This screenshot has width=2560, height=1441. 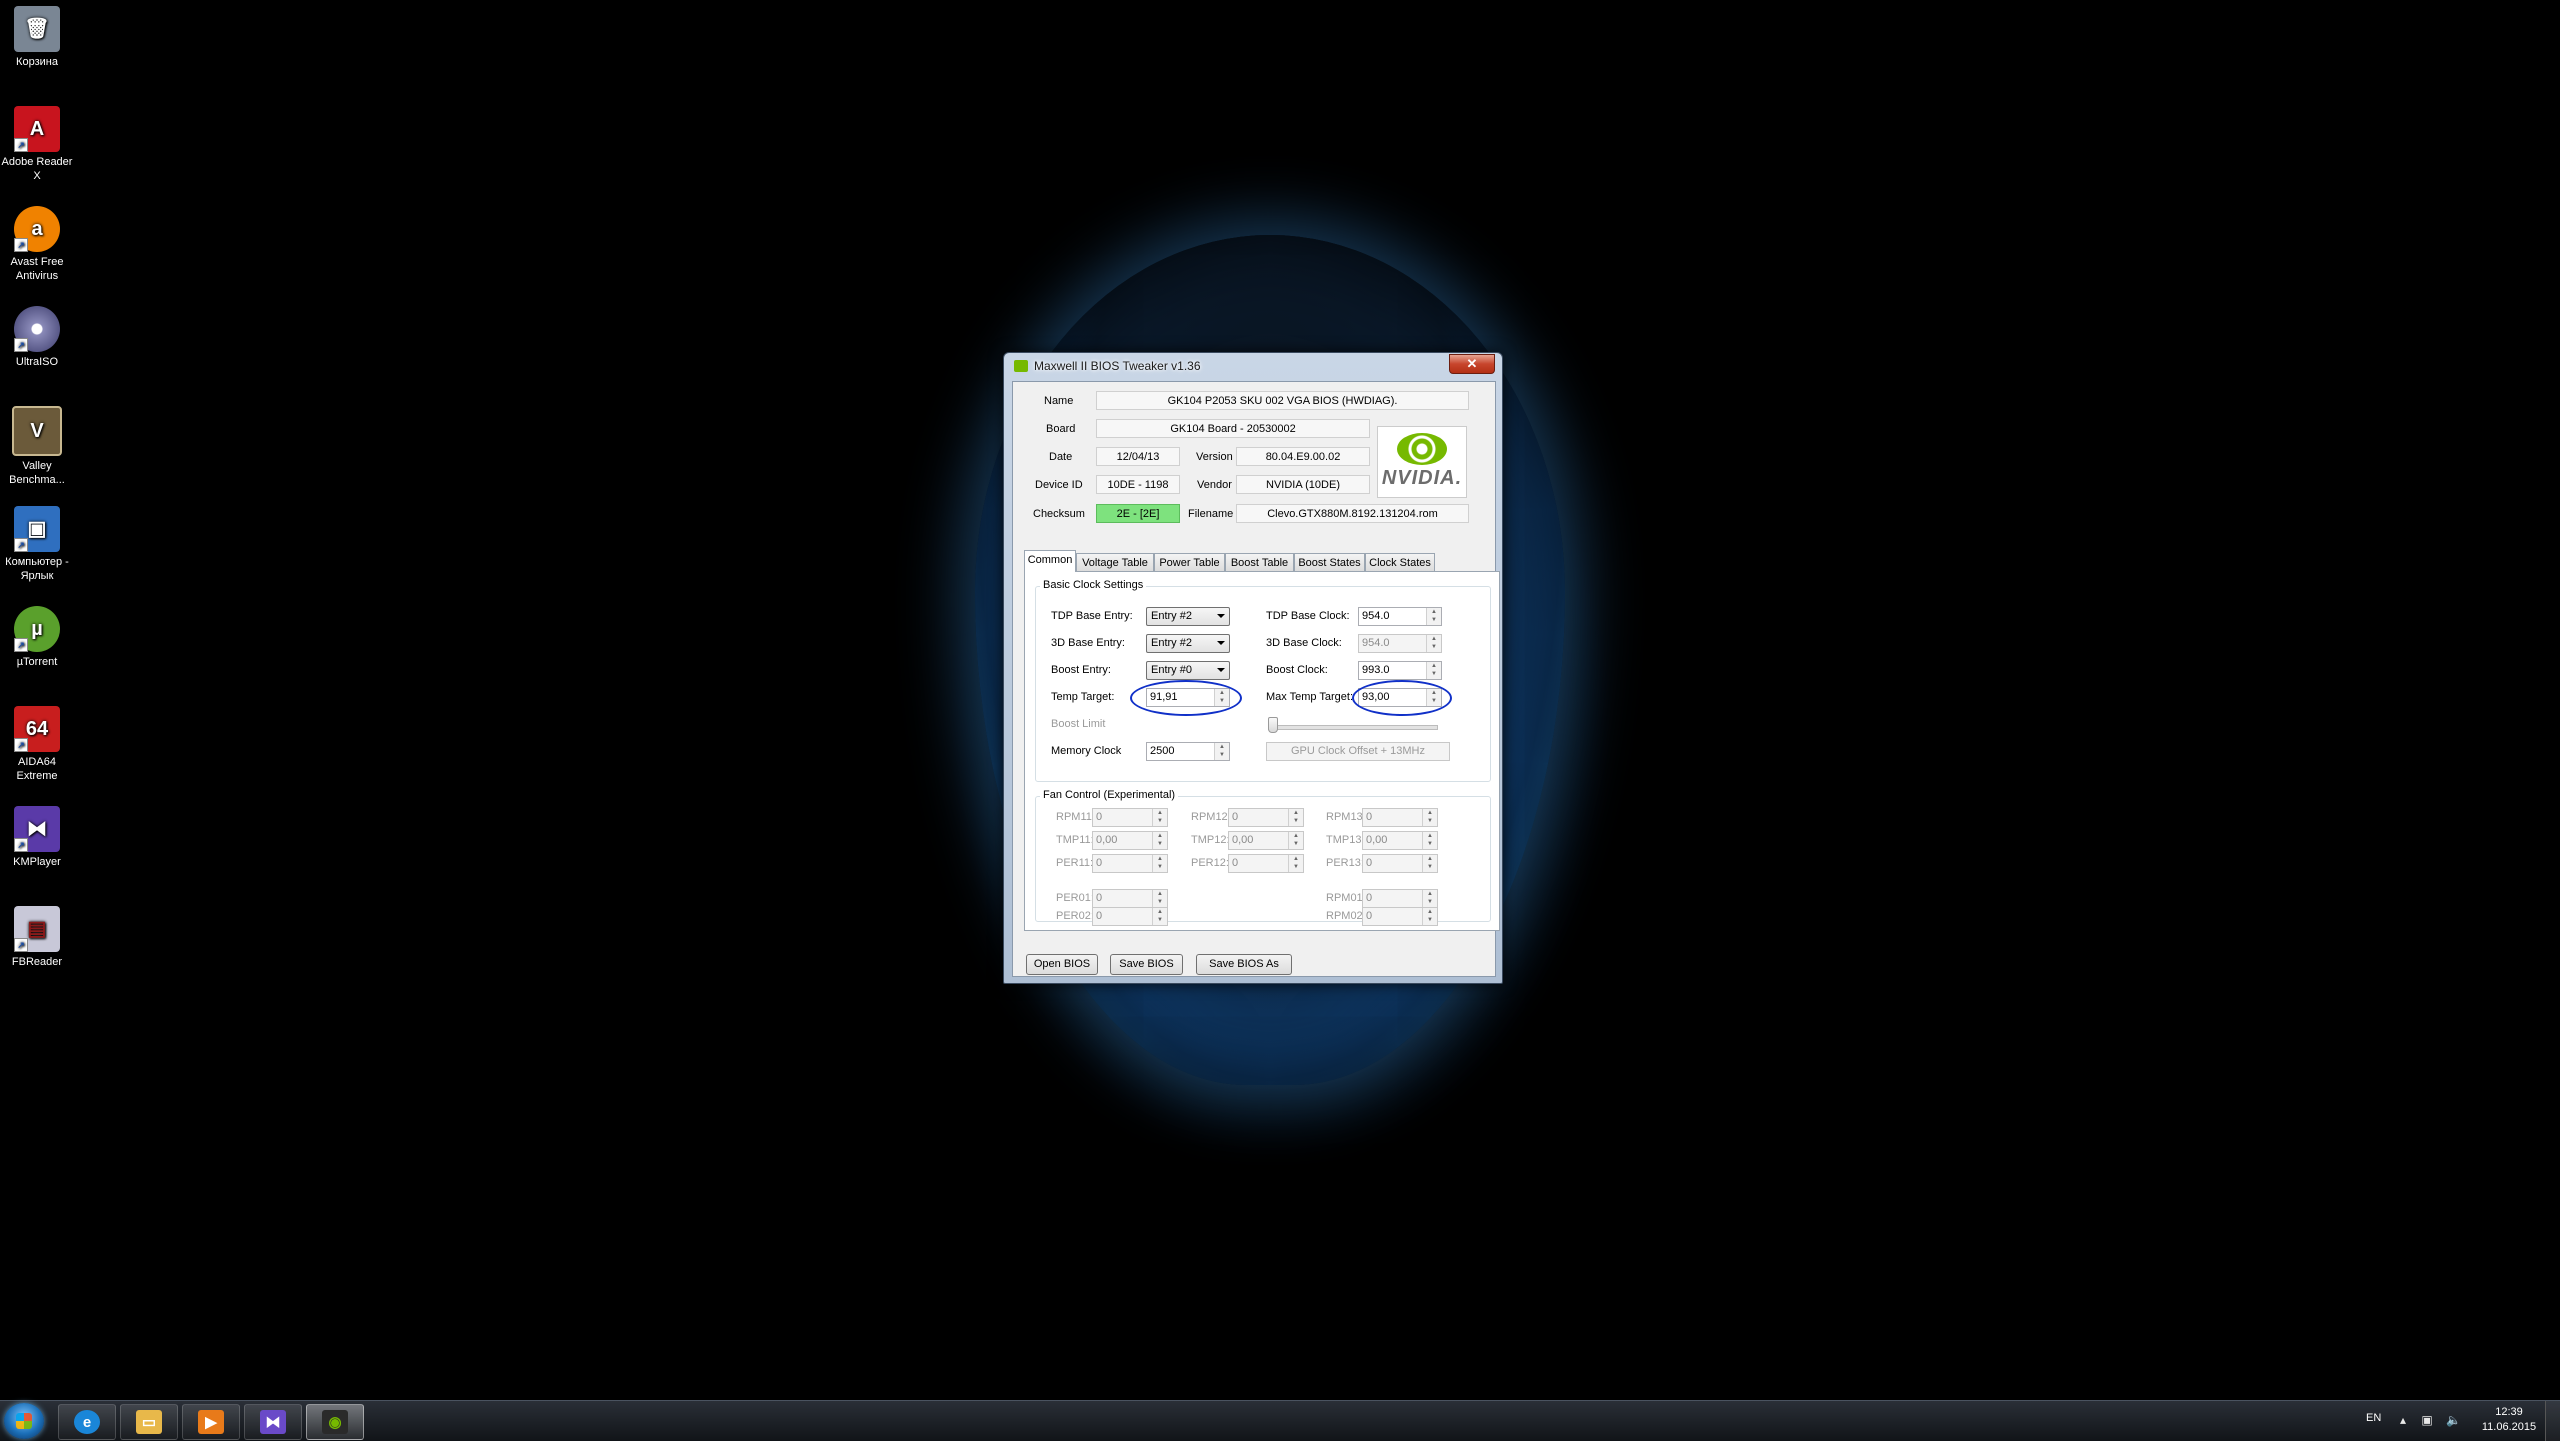 I want to click on temp-target-label: Temp Target:, so click(x=1083, y=697).